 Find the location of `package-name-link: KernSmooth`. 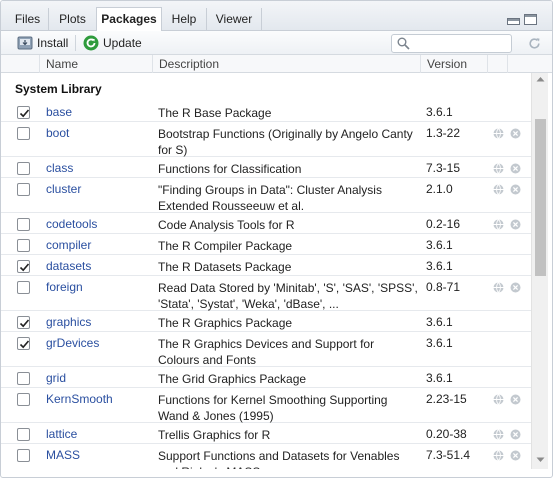

package-name-link: KernSmooth is located at coordinates (79, 399).